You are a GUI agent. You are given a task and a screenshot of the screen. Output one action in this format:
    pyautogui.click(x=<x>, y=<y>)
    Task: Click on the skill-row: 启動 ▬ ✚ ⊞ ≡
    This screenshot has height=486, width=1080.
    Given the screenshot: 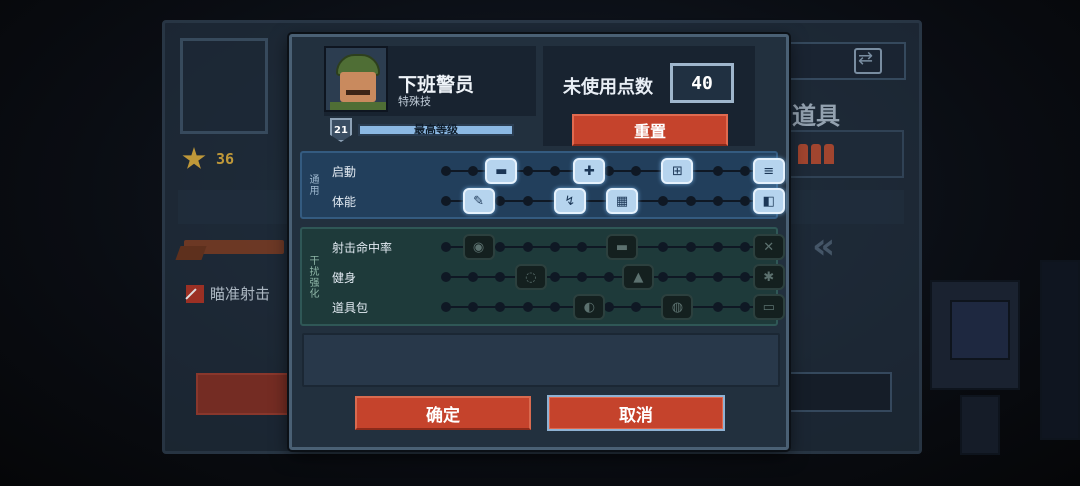 What is the action you would take?
    pyautogui.click(x=555, y=171)
    